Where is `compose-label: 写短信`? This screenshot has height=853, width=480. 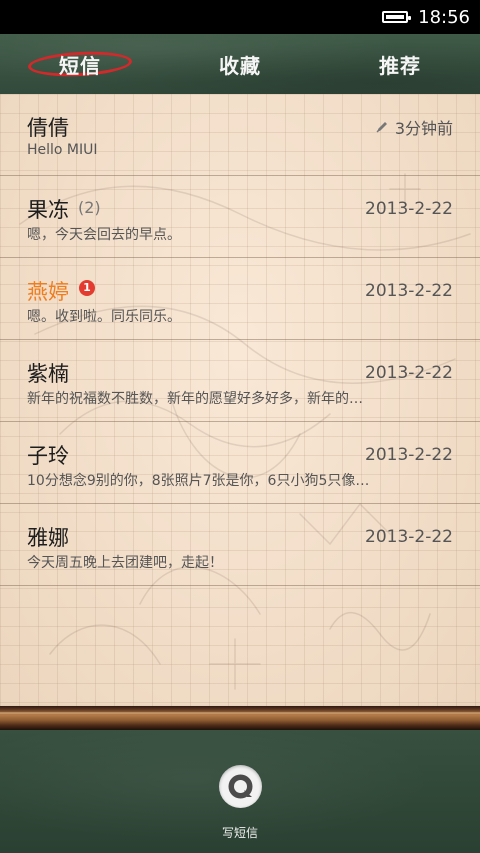
compose-label: 写短信 is located at coordinates (239, 833).